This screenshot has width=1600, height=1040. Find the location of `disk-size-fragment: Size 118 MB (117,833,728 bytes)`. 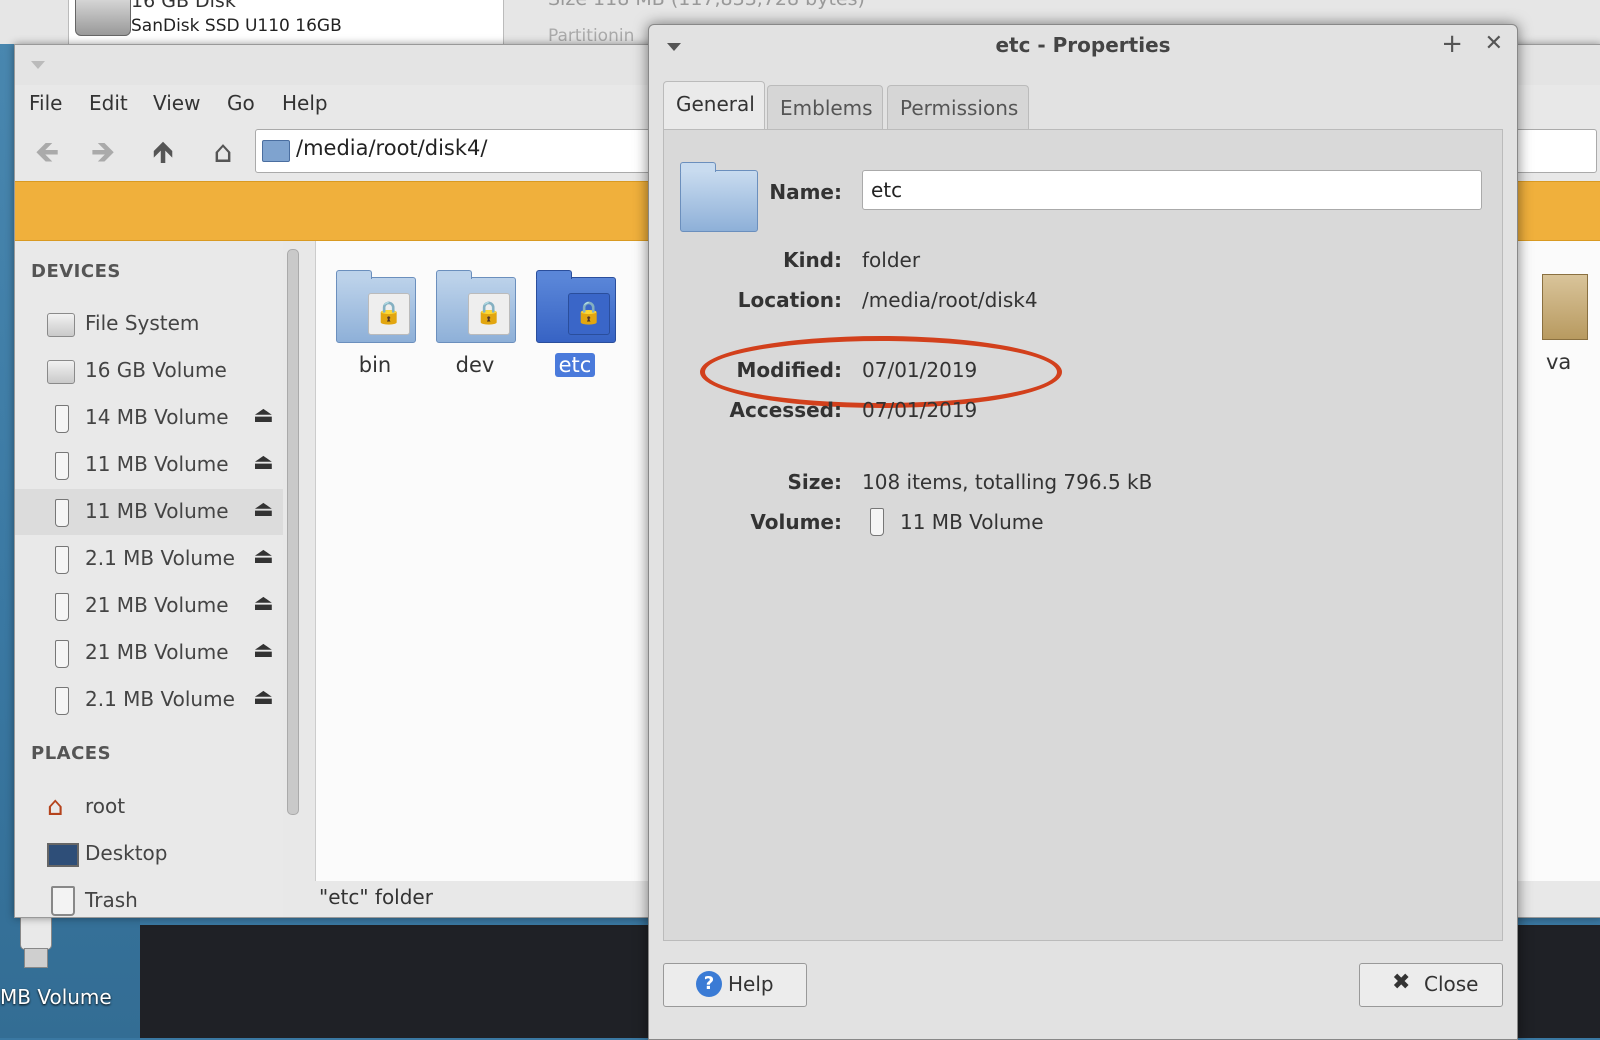

disk-size-fragment: Size 118 MB (117,833,728 bytes) is located at coordinates (706, 5).